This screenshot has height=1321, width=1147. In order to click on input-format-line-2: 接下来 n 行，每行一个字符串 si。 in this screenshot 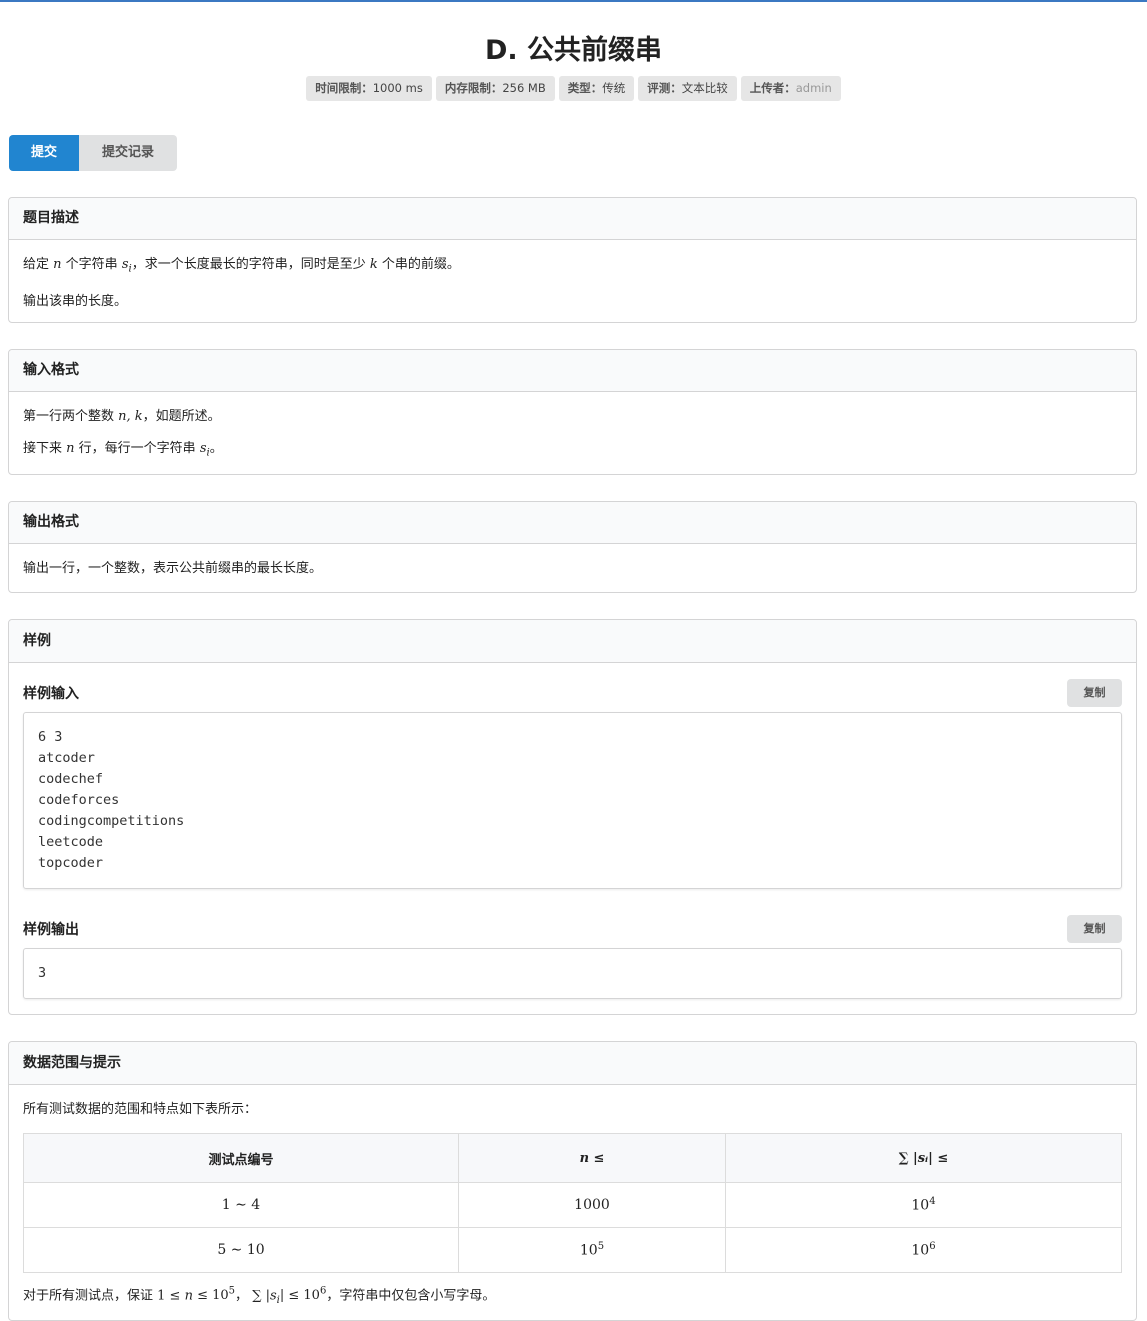, I will do `click(123, 450)`.